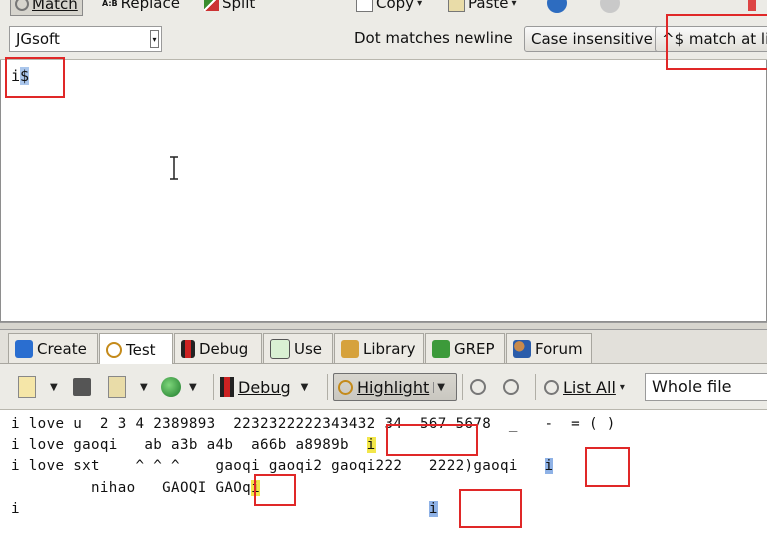 The image size is (767, 551). What do you see at coordinates (474, 348) in the screenshot?
I see `tab-grep-label: GREP` at bounding box center [474, 348].